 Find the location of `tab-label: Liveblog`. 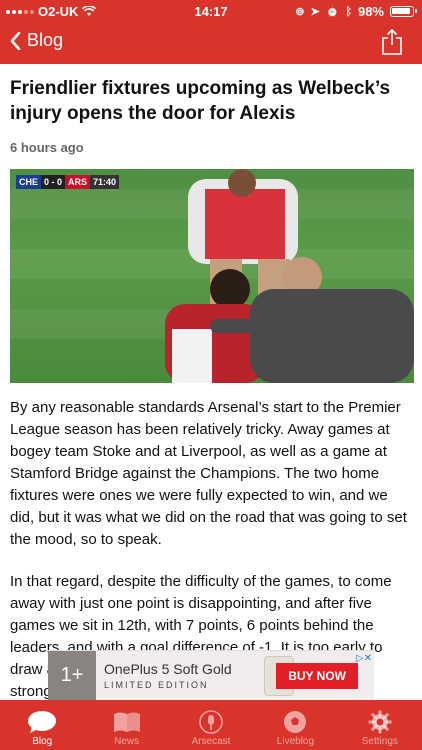

tab-label: Liveblog is located at coordinates (295, 741).